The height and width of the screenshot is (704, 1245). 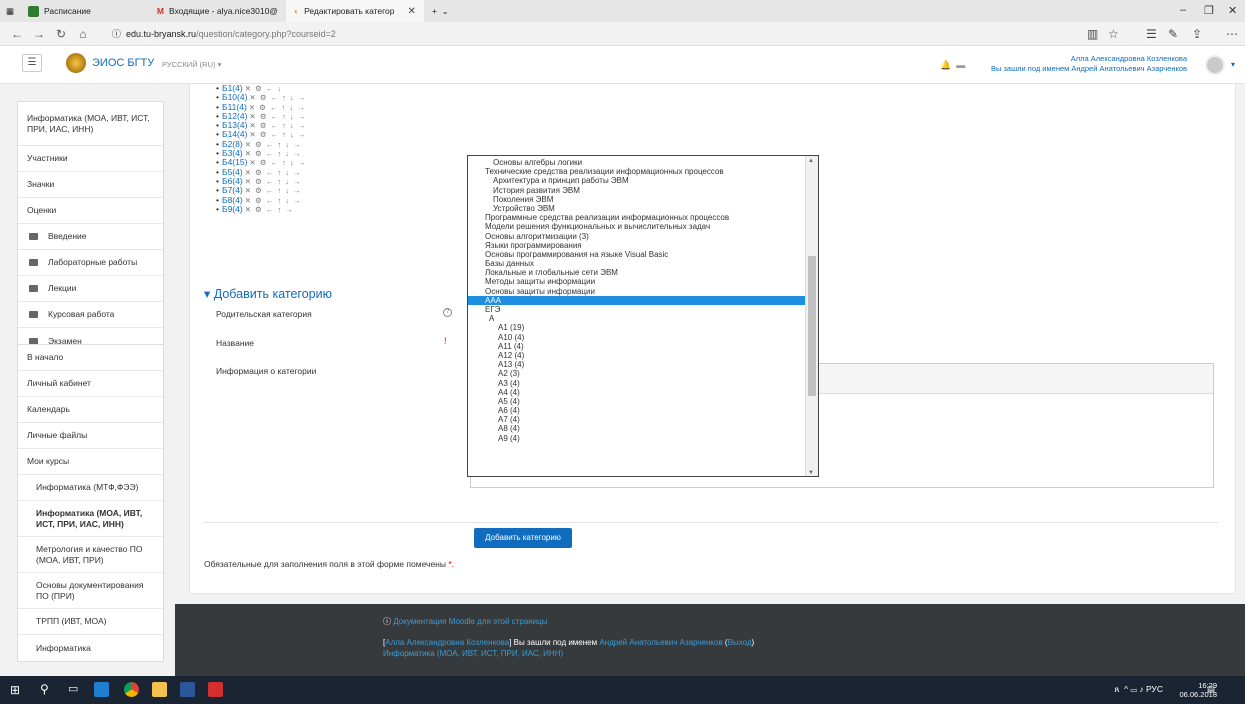 I want to click on site-logo, so click(x=76, y=63).